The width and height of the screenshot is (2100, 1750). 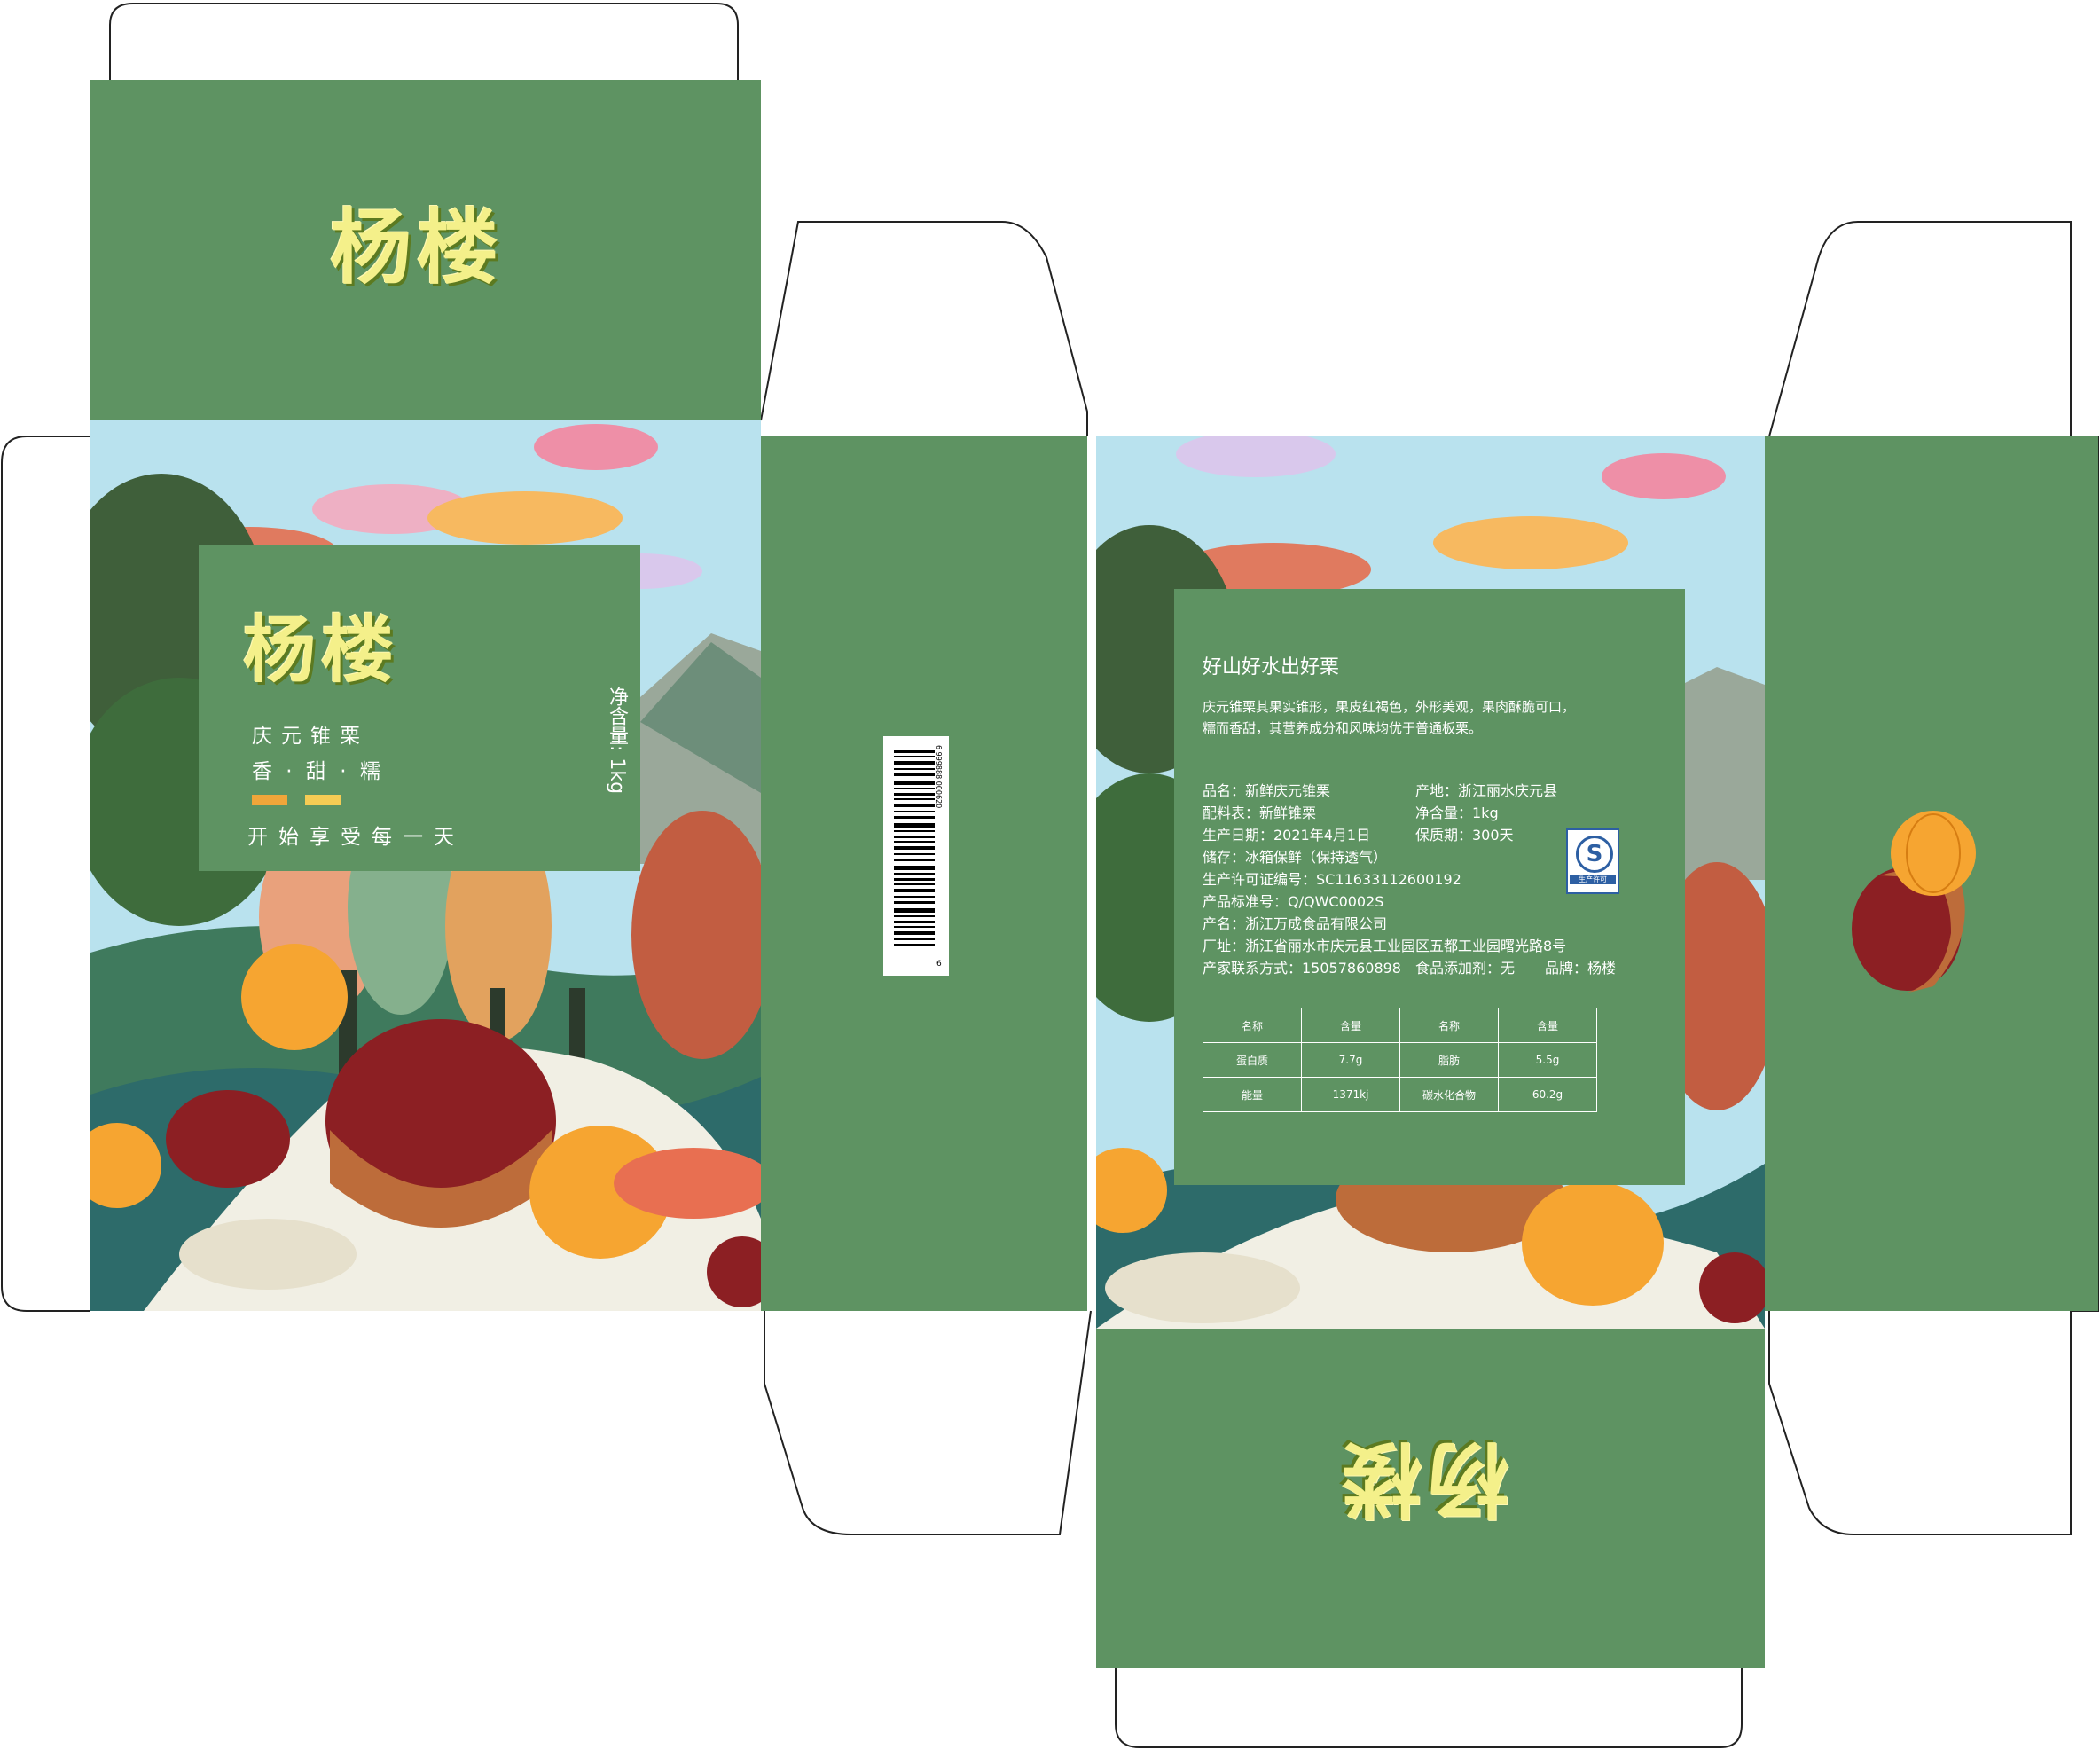 I want to click on info-contact: 产家联系方式：15057860898, so click(x=1302, y=968).